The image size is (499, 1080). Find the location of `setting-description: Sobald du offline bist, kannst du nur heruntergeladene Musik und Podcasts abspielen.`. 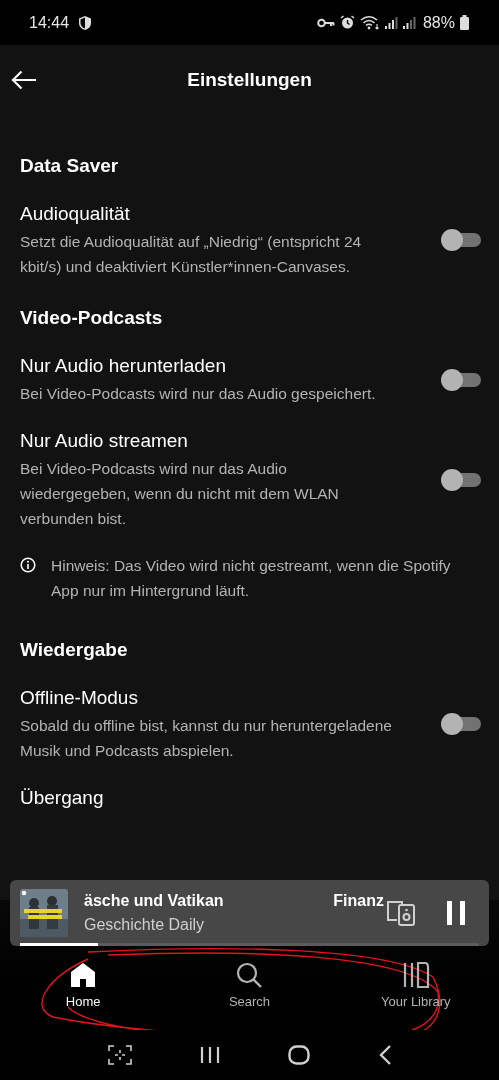

setting-description: Sobald du offline bist, kannst du nur heruntergeladene Musik und Podcasts abspielen. is located at coordinates (206, 738).